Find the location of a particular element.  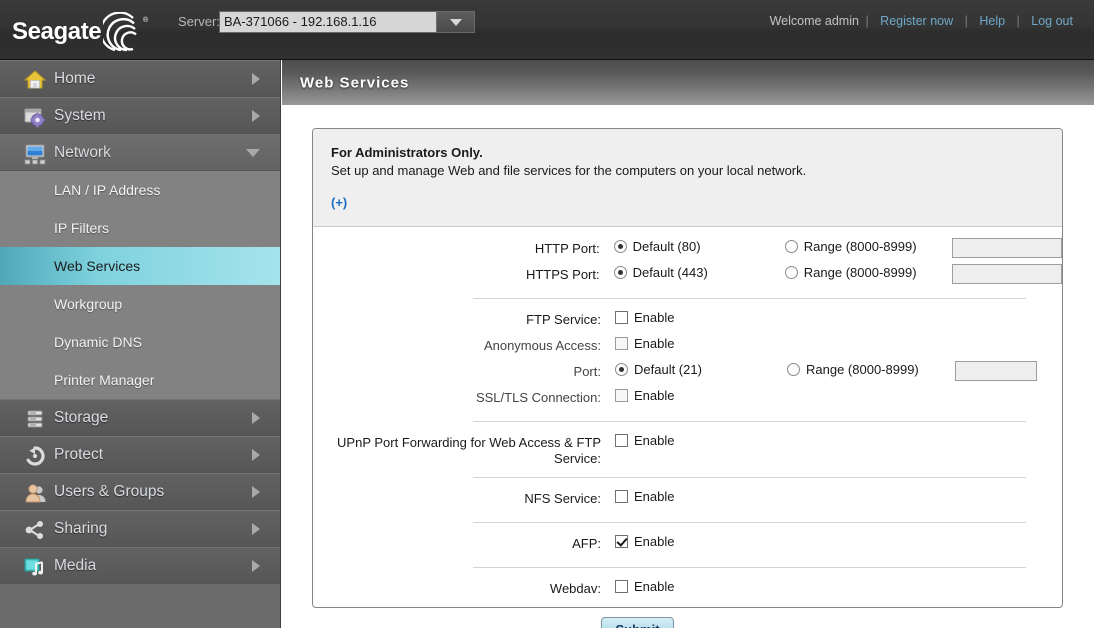

label-http-port-range: Range (8000-8999) is located at coordinates (860, 246).